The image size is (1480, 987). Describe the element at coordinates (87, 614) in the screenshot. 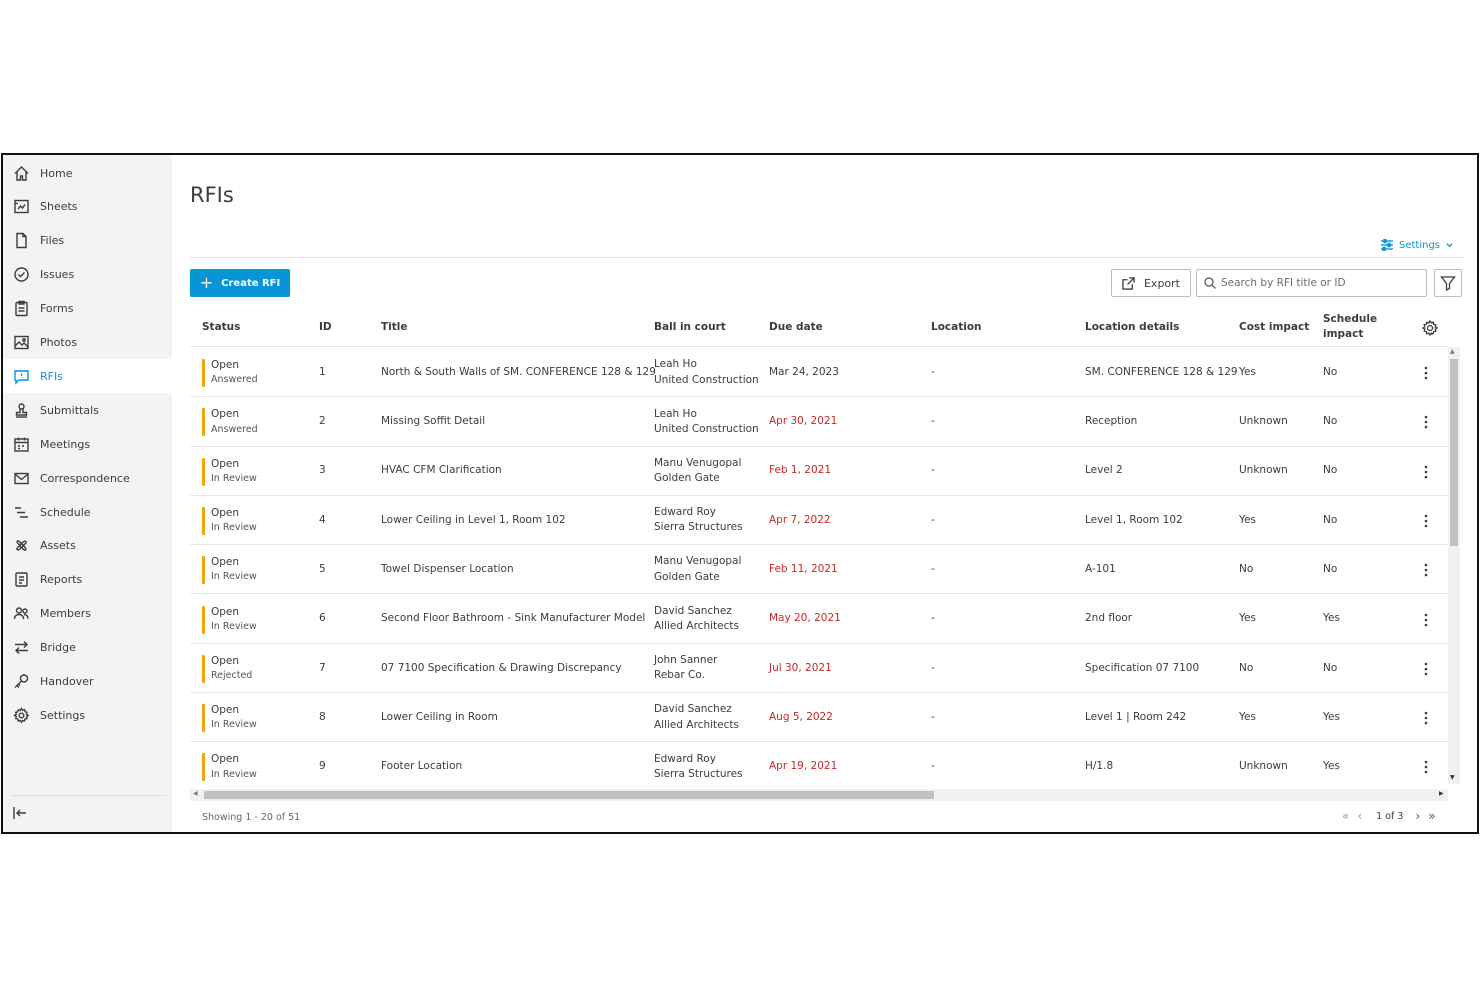

I see `sidebar-item-members: Members` at that location.